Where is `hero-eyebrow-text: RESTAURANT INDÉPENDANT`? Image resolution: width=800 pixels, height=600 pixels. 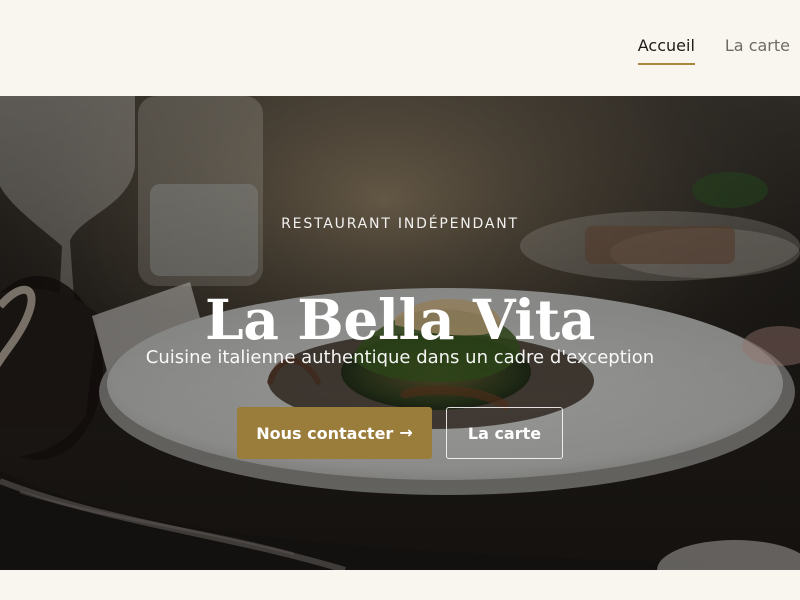 hero-eyebrow-text: RESTAURANT INDÉPENDANT is located at coordinates (400, 224).